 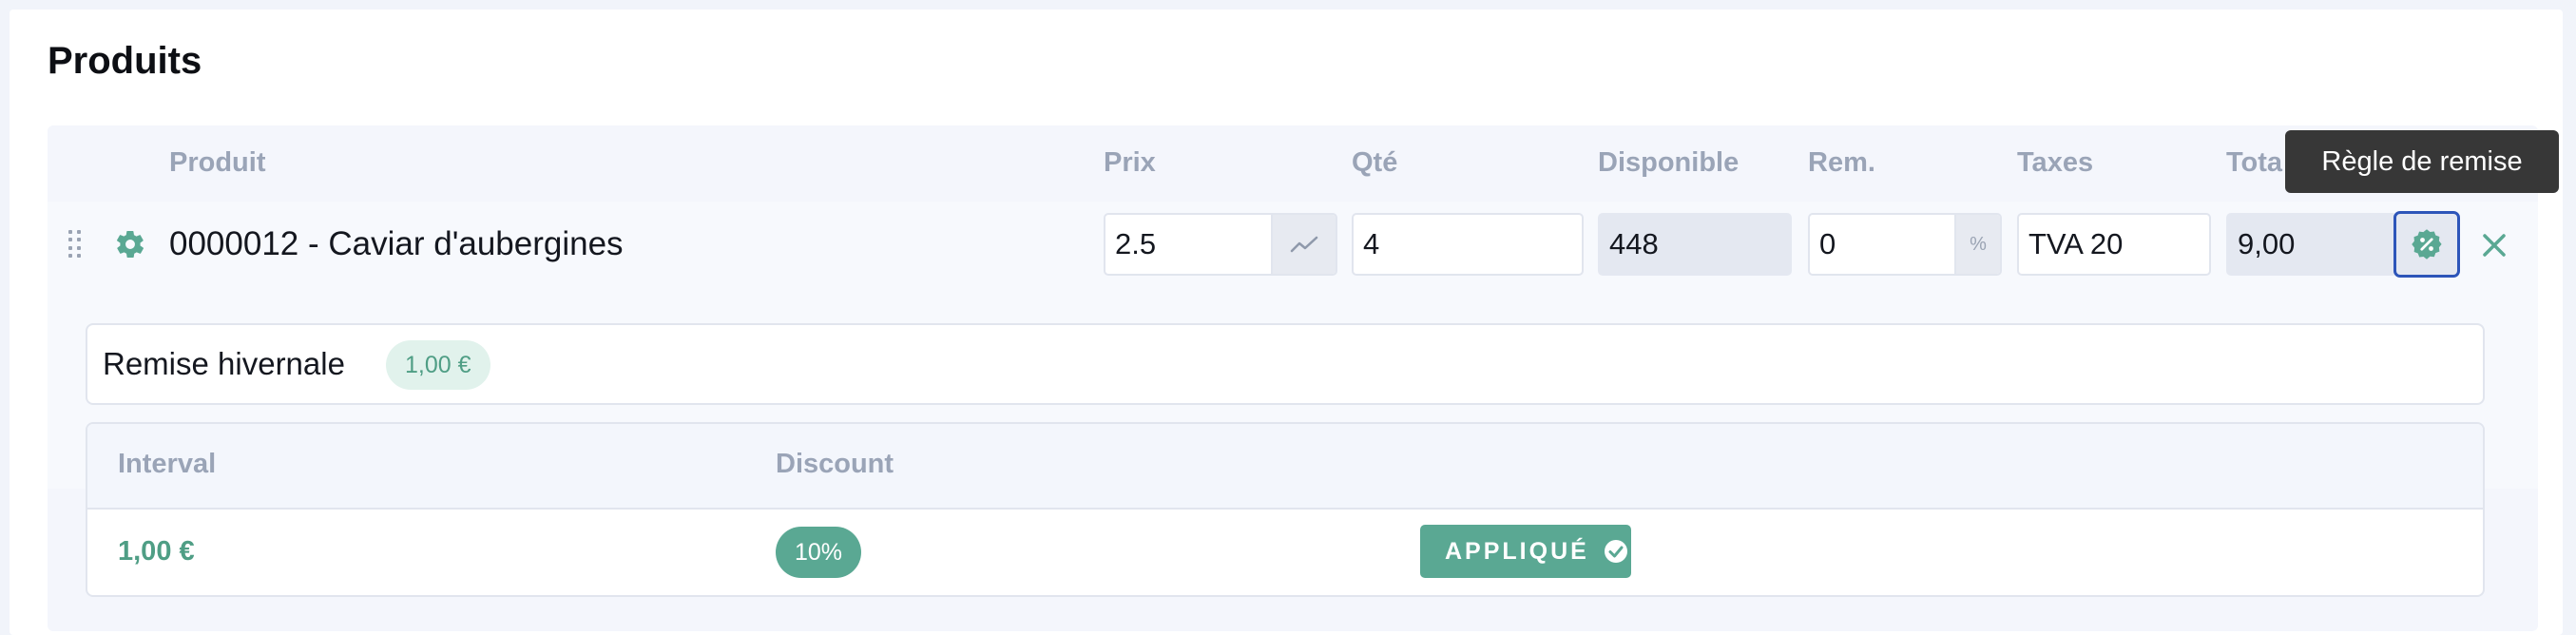 What do you see at coordinates (2422, 161) in the screenshot?
I see `tooltip: Règle de remise` at bounding box center [2422, 161].